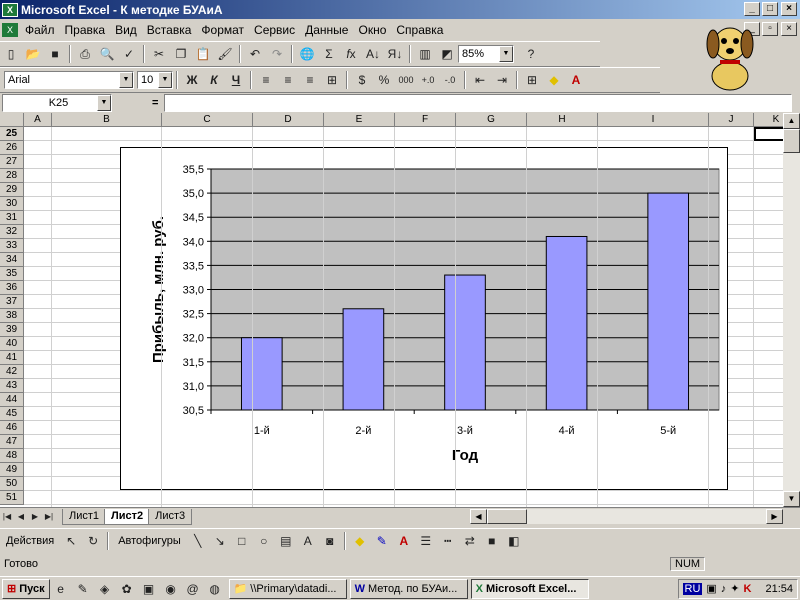 The height and width of the screenshot is (600, 800). What do you see at coordinates (480, 80) in the screenshot?
I see `decrease-indent-icon: ⇤` at bounding box center [480, 80].